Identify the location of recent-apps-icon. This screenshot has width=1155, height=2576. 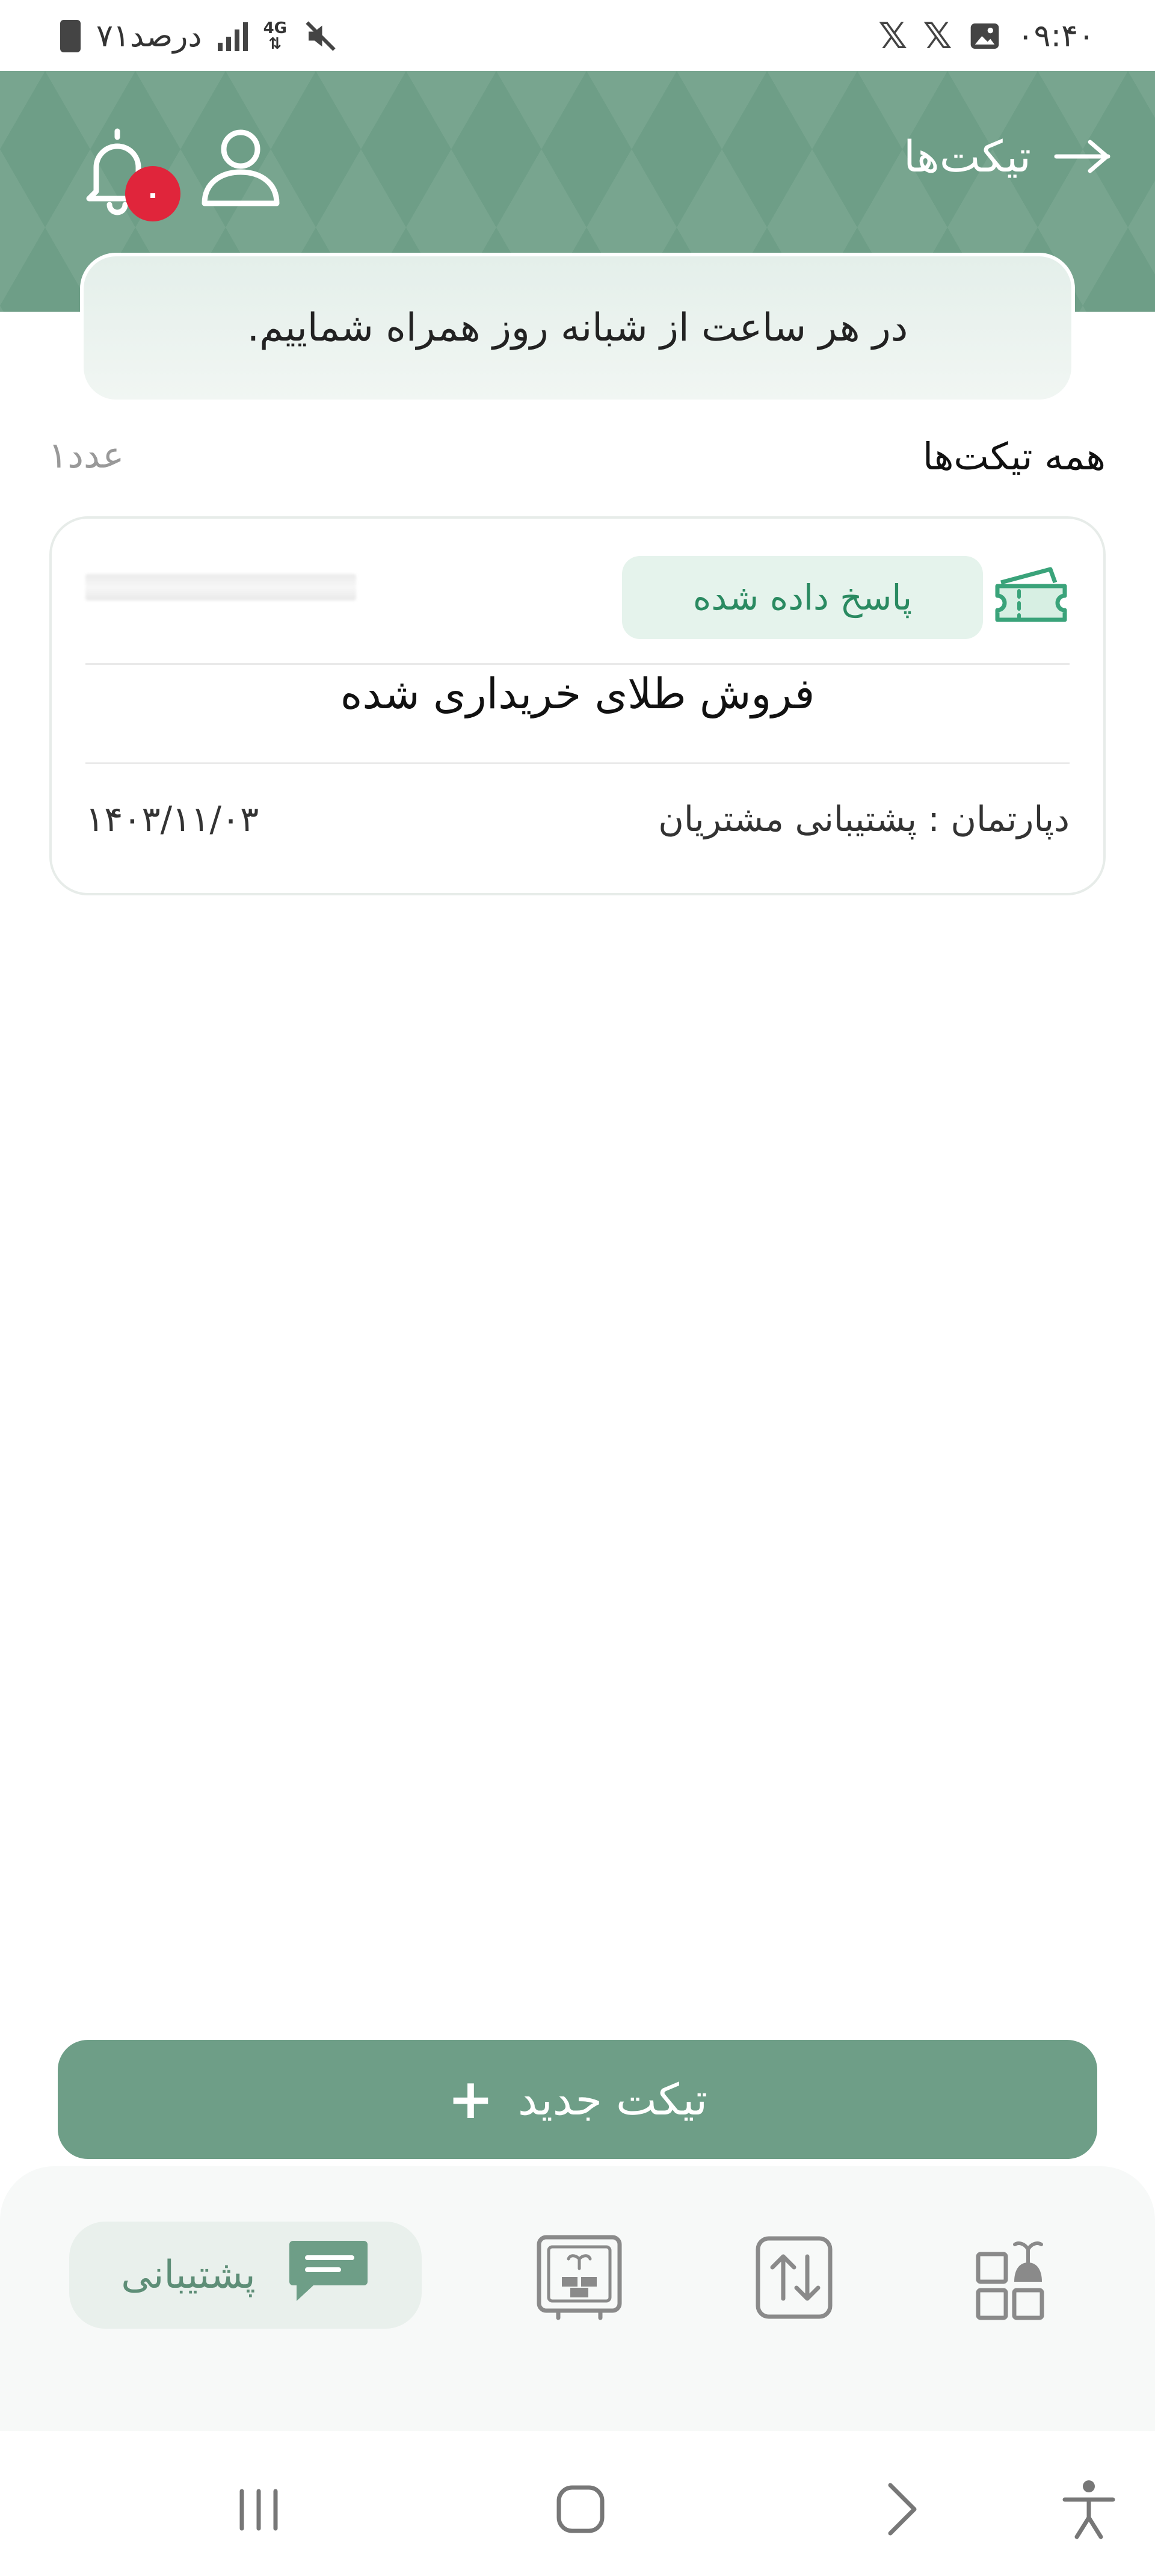
(259, 2509).